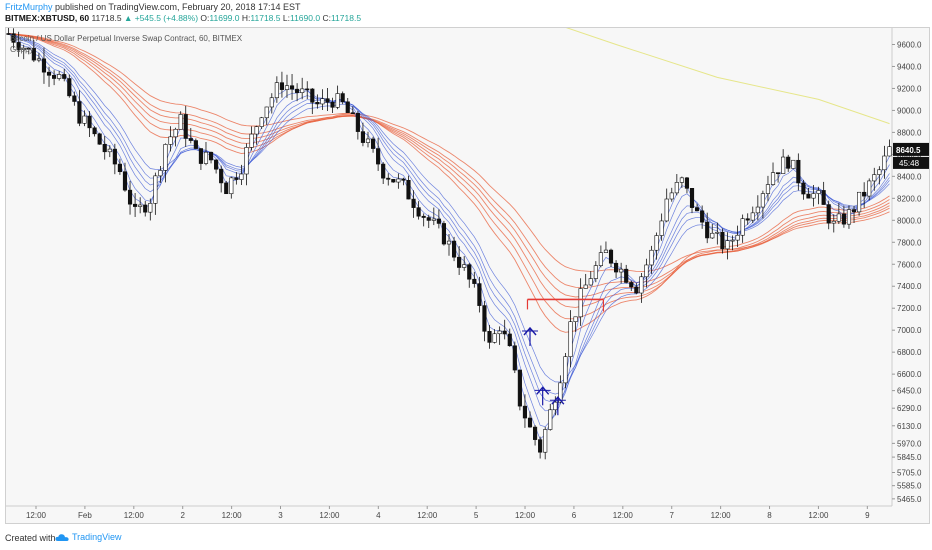  What do you see at coordinates (909, 408) in the screenshot?
I see `price-tick-label: 6290.0` at bounding box center [909, 408].